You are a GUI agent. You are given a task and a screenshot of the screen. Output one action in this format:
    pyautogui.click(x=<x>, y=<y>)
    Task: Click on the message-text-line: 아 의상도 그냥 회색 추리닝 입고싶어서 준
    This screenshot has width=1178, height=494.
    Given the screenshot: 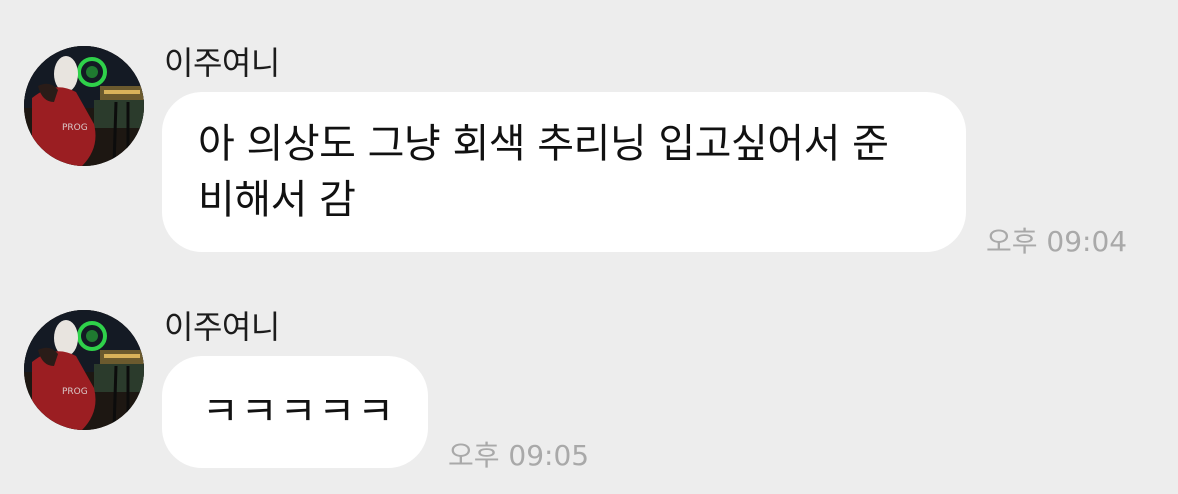 What is the action you would take?
    pyautogui.click(x=543, y=144)
    